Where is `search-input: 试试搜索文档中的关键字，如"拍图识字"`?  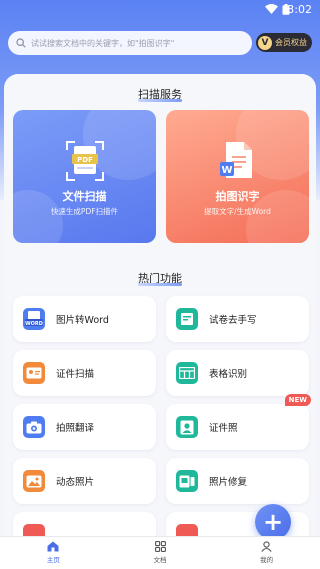
search-input: 试试搜索文档中的关键字，如"拍图识字" is located at coordinates (130, 43).